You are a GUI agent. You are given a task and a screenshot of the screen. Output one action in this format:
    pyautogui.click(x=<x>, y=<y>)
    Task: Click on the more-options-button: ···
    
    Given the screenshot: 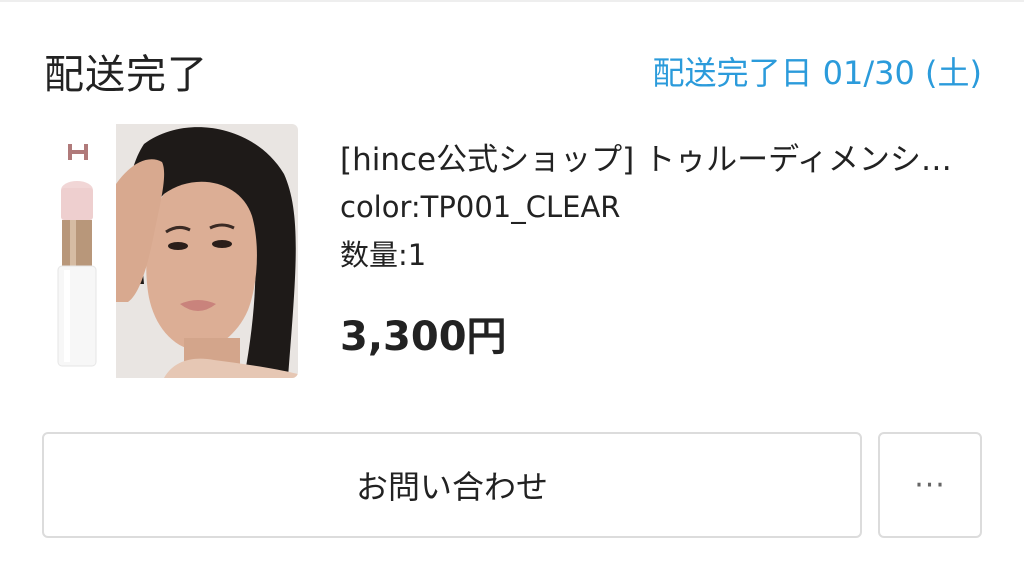 What is the action you would take?
    pyautogui.click(x=930, y=485)
    